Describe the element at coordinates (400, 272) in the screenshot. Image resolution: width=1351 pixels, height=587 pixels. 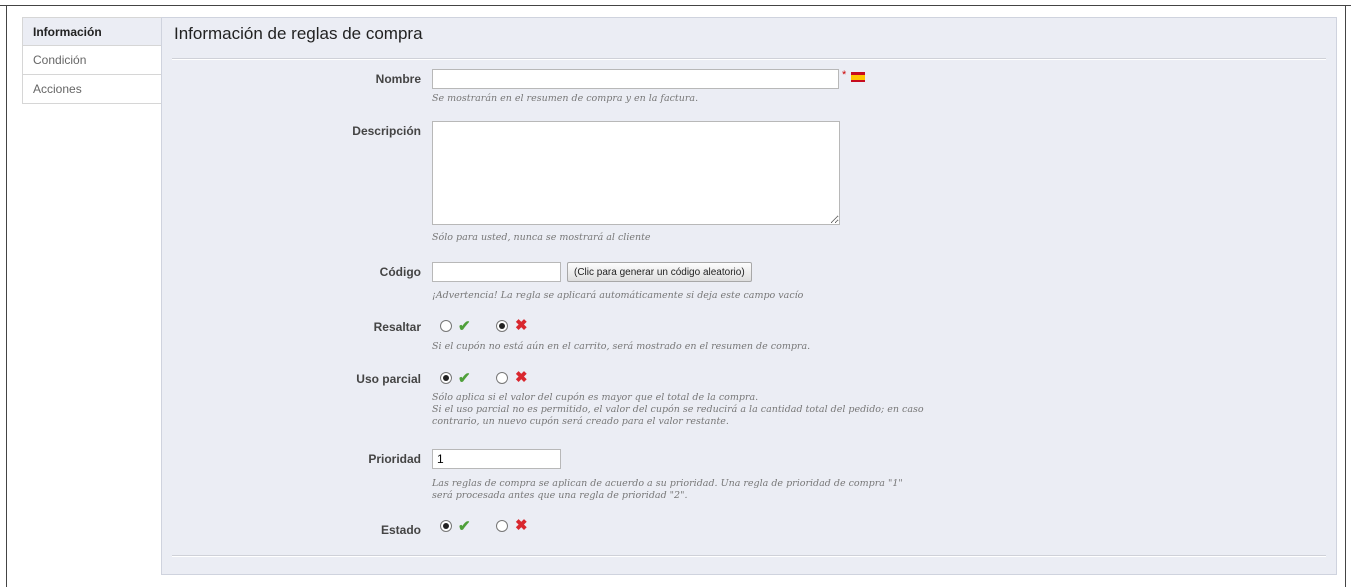
I see `code-label: Código` at that location.